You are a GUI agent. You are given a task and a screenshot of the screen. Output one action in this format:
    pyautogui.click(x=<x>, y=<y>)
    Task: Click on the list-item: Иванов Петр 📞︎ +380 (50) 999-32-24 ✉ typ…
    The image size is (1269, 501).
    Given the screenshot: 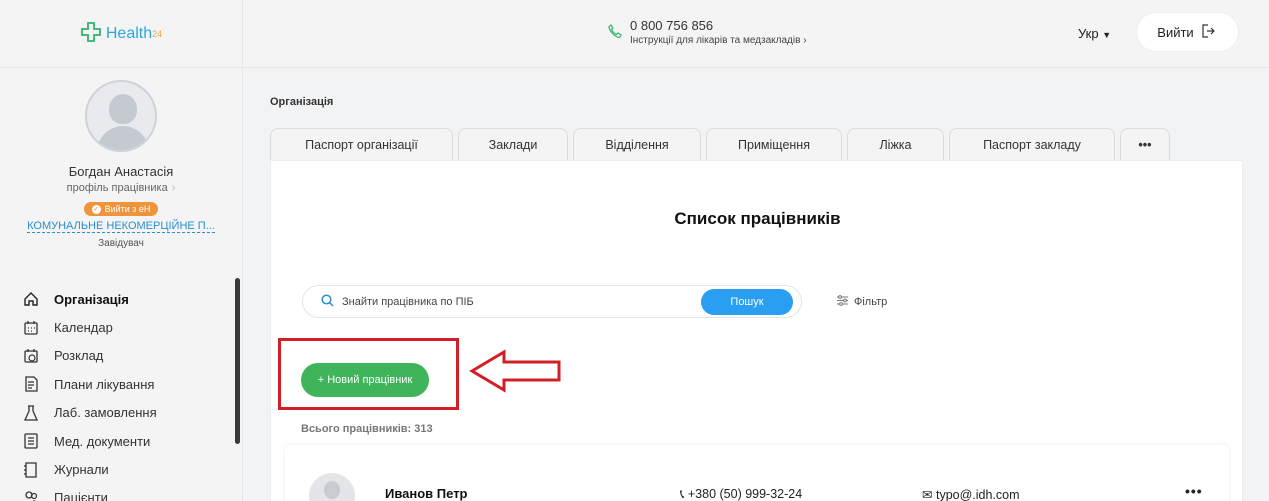 What is the action you would take?
    pyautogui.click(x=757, y=473)
    